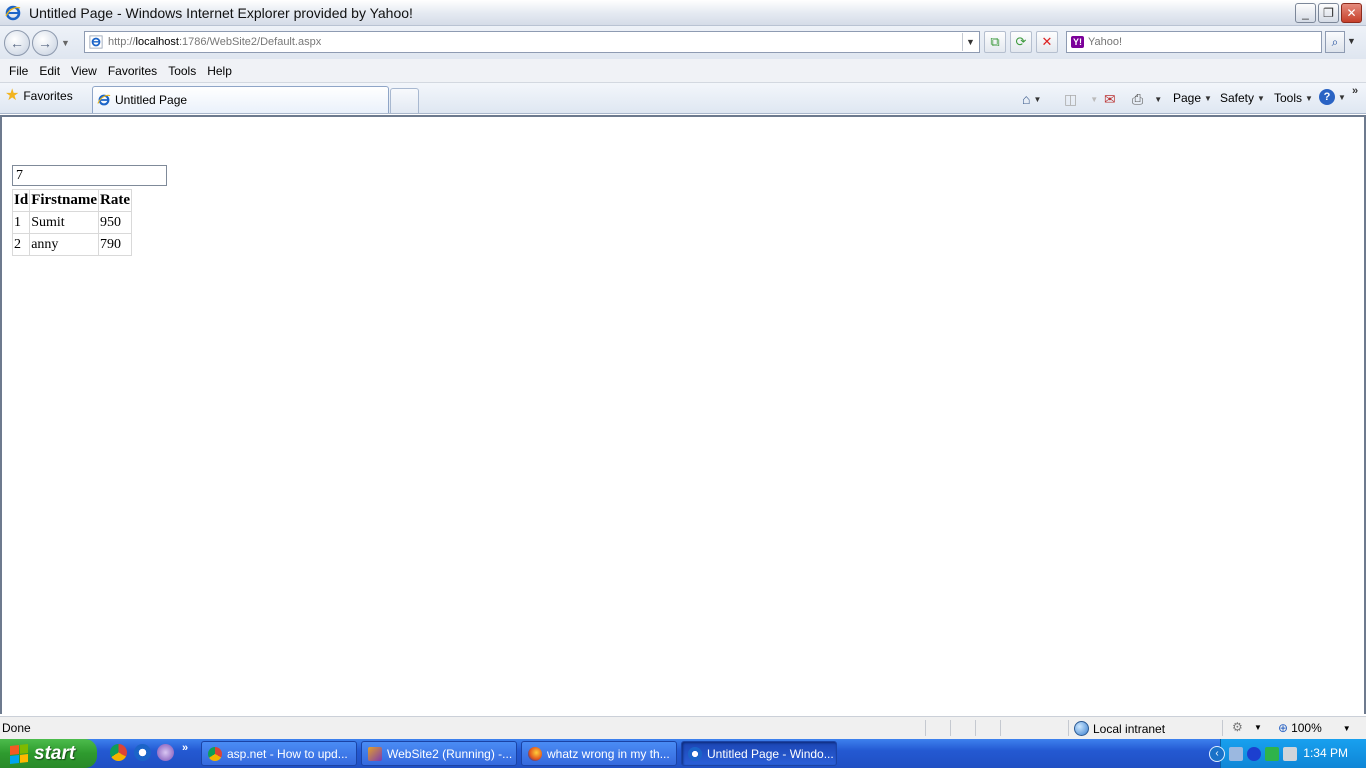 This screenshot has height=768, width=1366. Describe the element at coordinates (142, 752) in the screenshot. I see `ie-quicklaunch-icon` at that location.